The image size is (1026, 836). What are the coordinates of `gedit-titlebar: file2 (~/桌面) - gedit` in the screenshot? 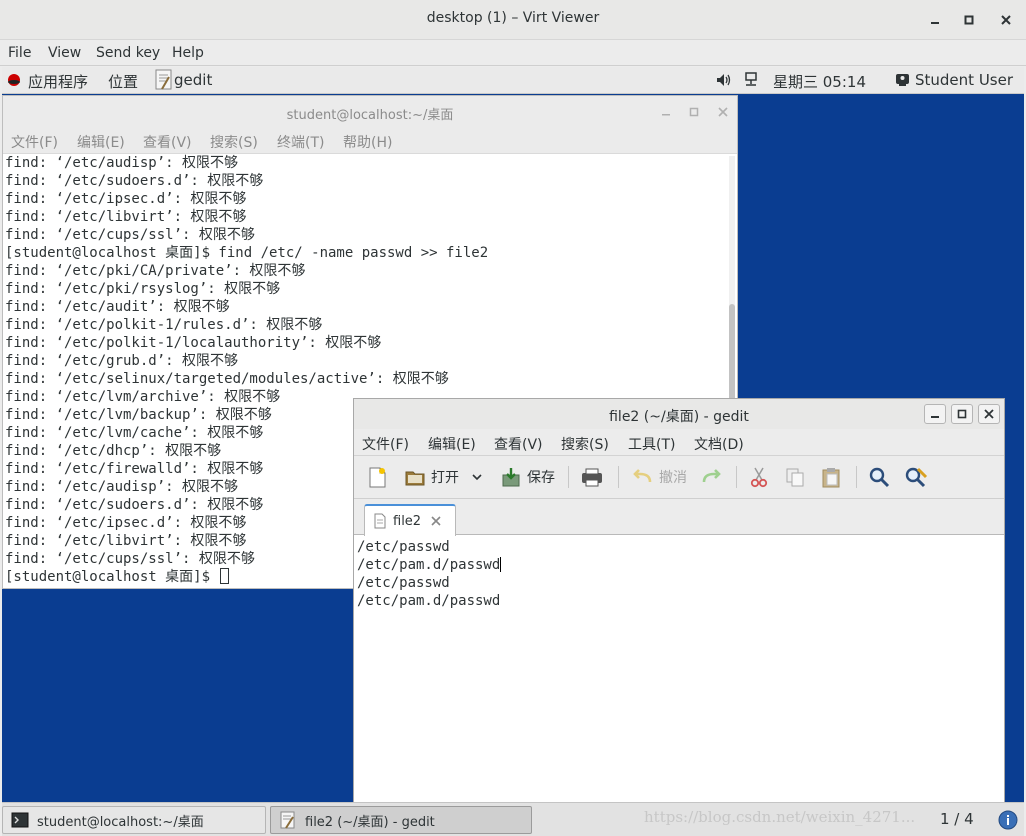 It's located at (679, 414).